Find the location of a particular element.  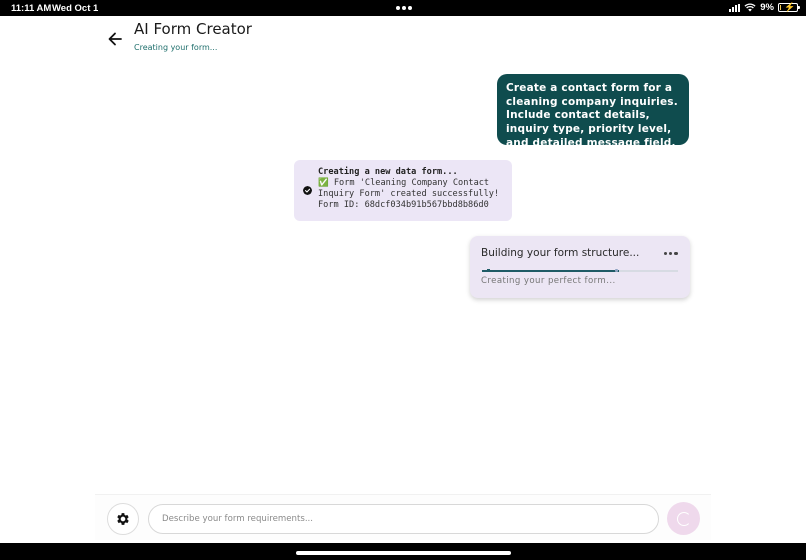

status-indicators: 9% ⚡ is located at coordinates (764, 7).